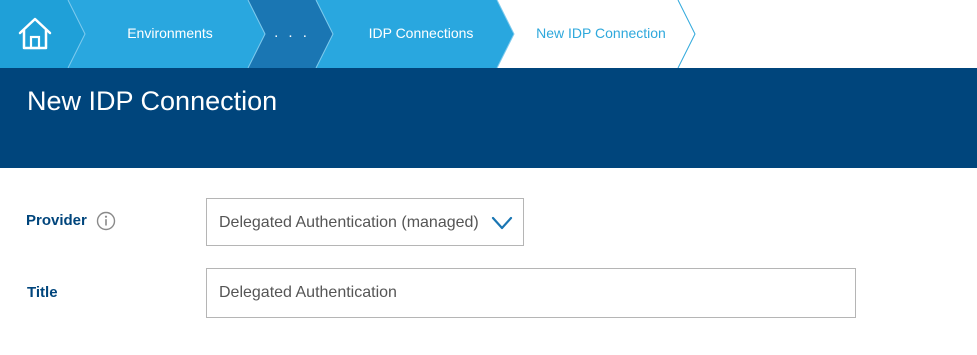 Image resolution: width=977 pixels, height=355 pixels. I want to click on info-circle, so click(106, 221).